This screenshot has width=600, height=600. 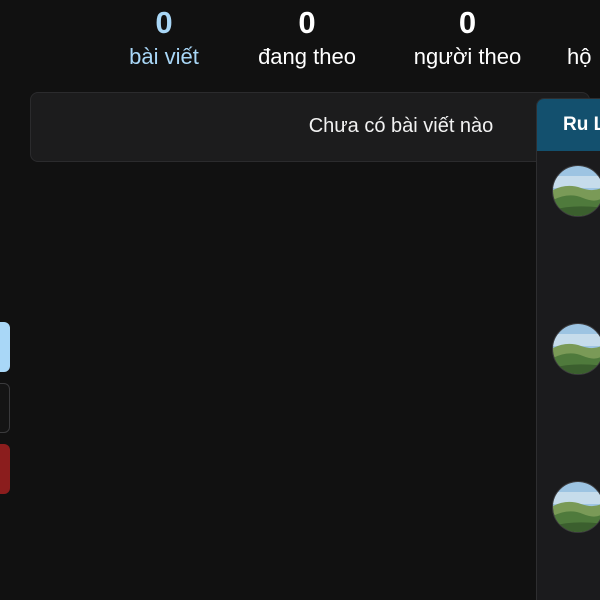 I want to click on groups-label: hộ, so click(x=579, y=56).